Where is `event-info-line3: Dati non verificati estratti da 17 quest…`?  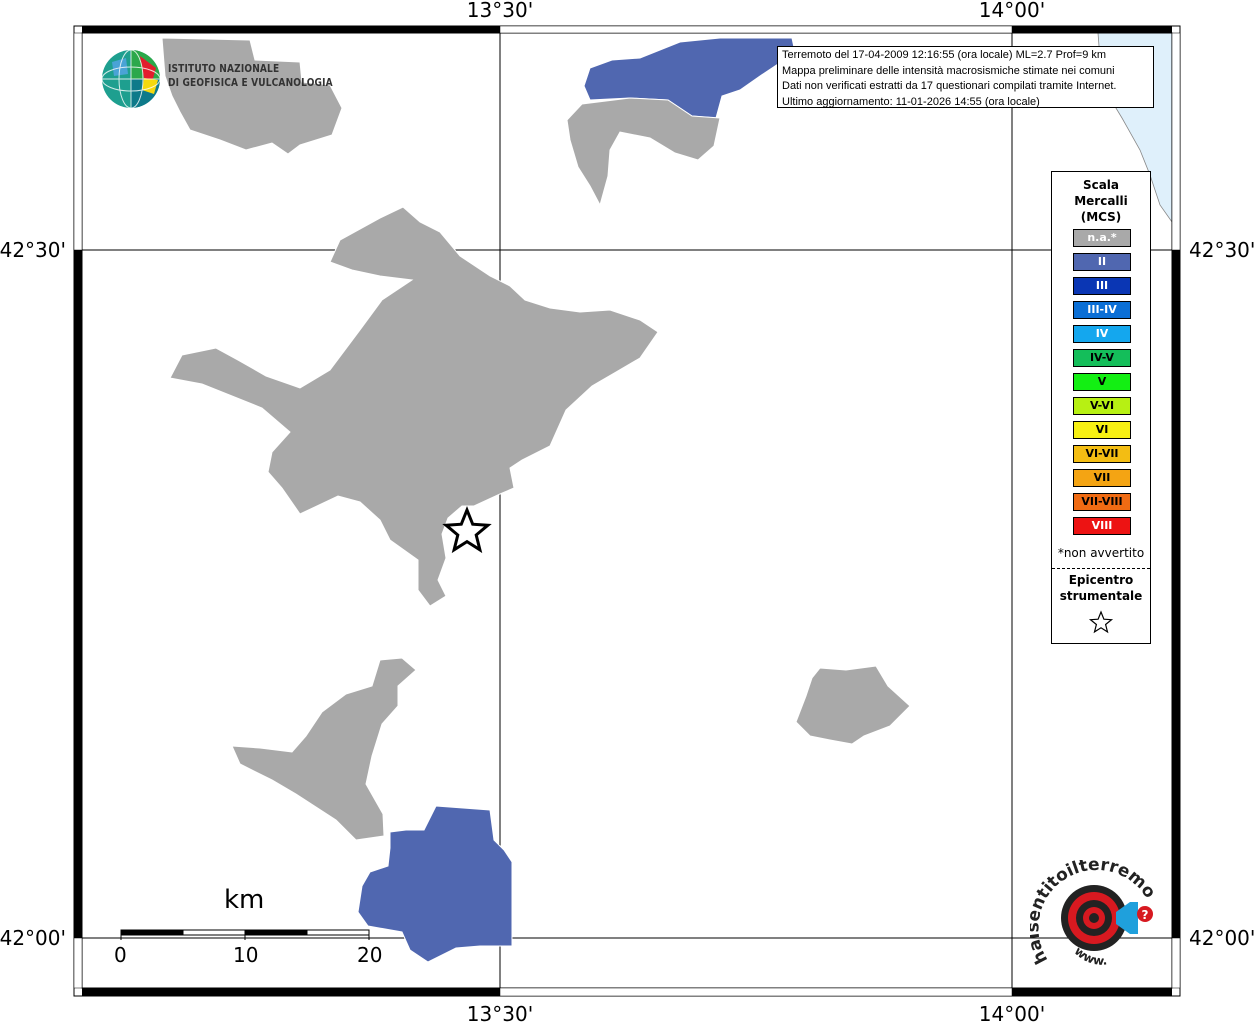 event-info-line3: Dati non verificati estratti da 17 quest… is located at coordinates (949, 86).